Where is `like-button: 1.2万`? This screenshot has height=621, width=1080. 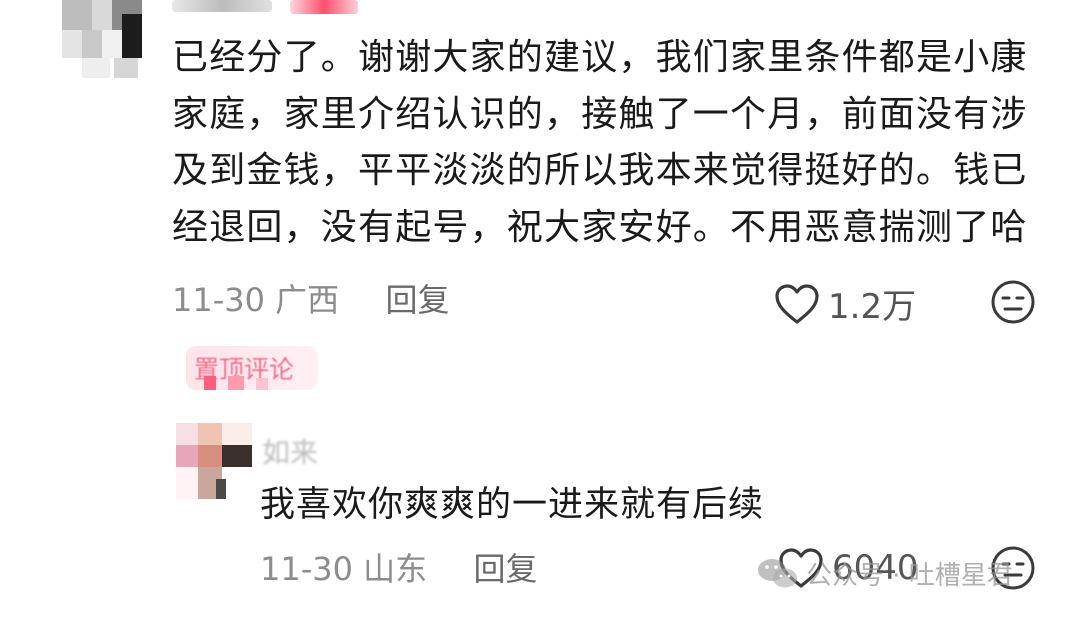 like-button: 1.2万 is located at coordinates (845, 303).